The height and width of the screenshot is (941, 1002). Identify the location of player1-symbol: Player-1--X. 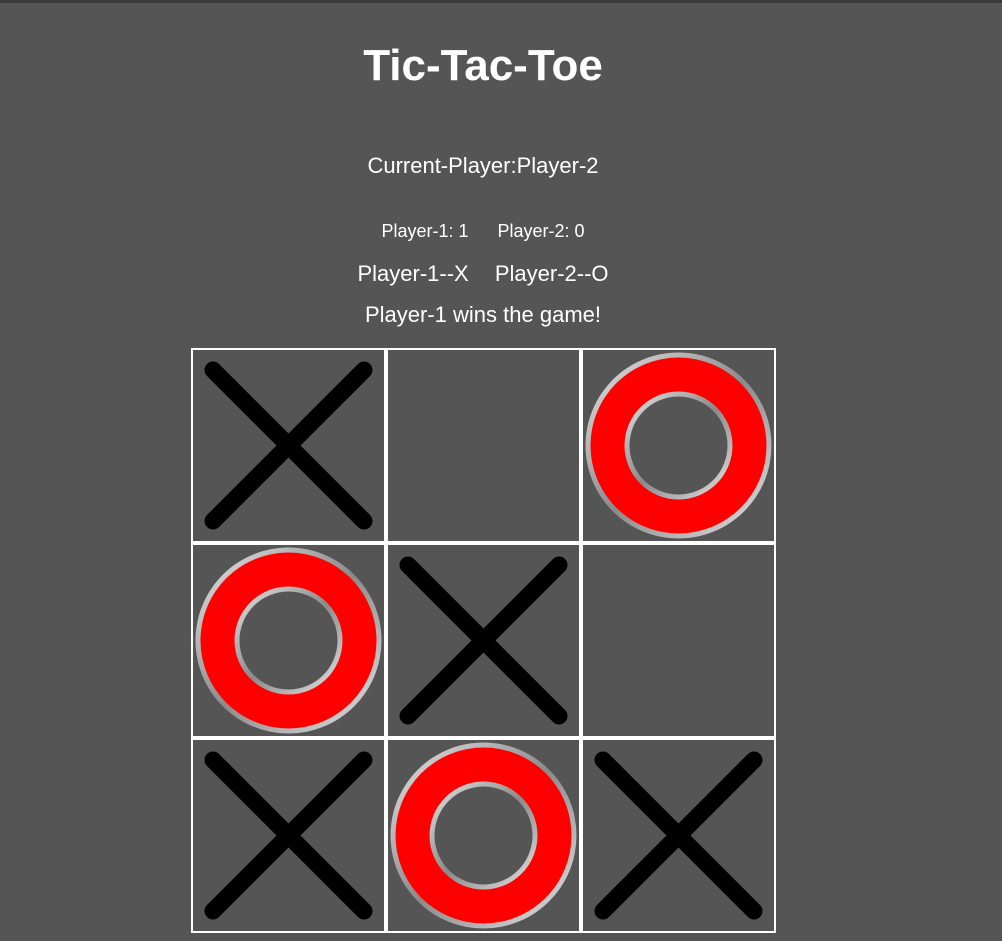
(413, 273).